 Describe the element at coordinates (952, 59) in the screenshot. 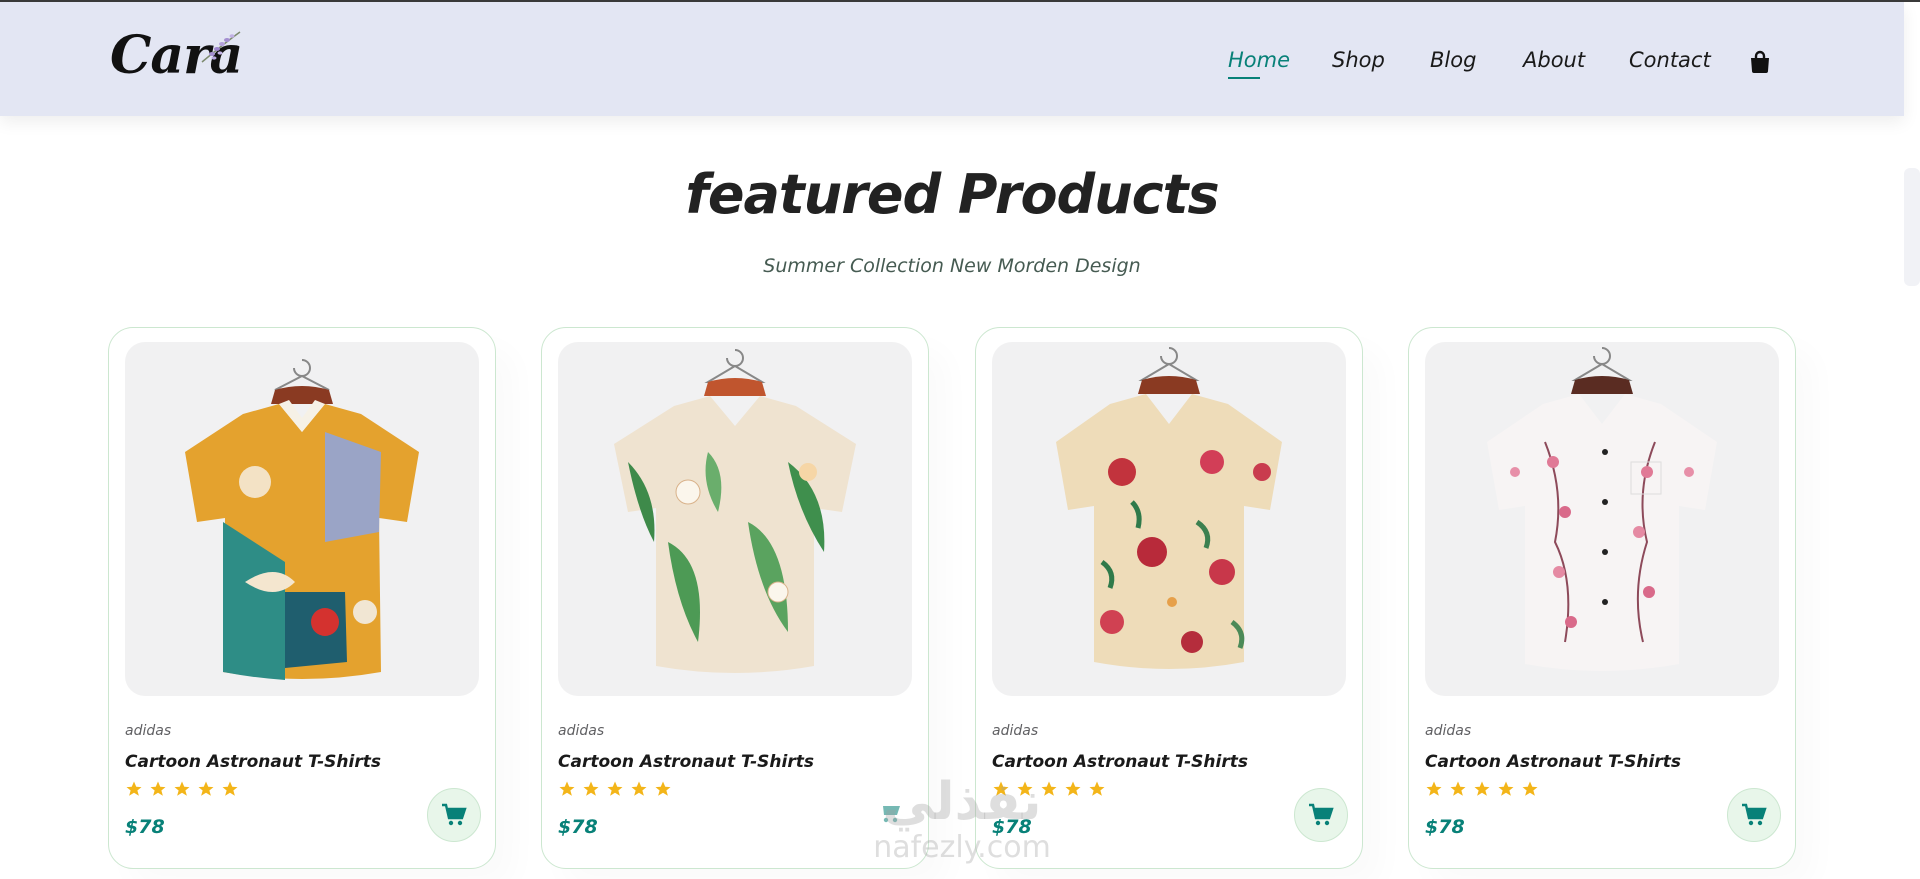

I see `main-nav: Home Shop Blog About Contact` at that location.